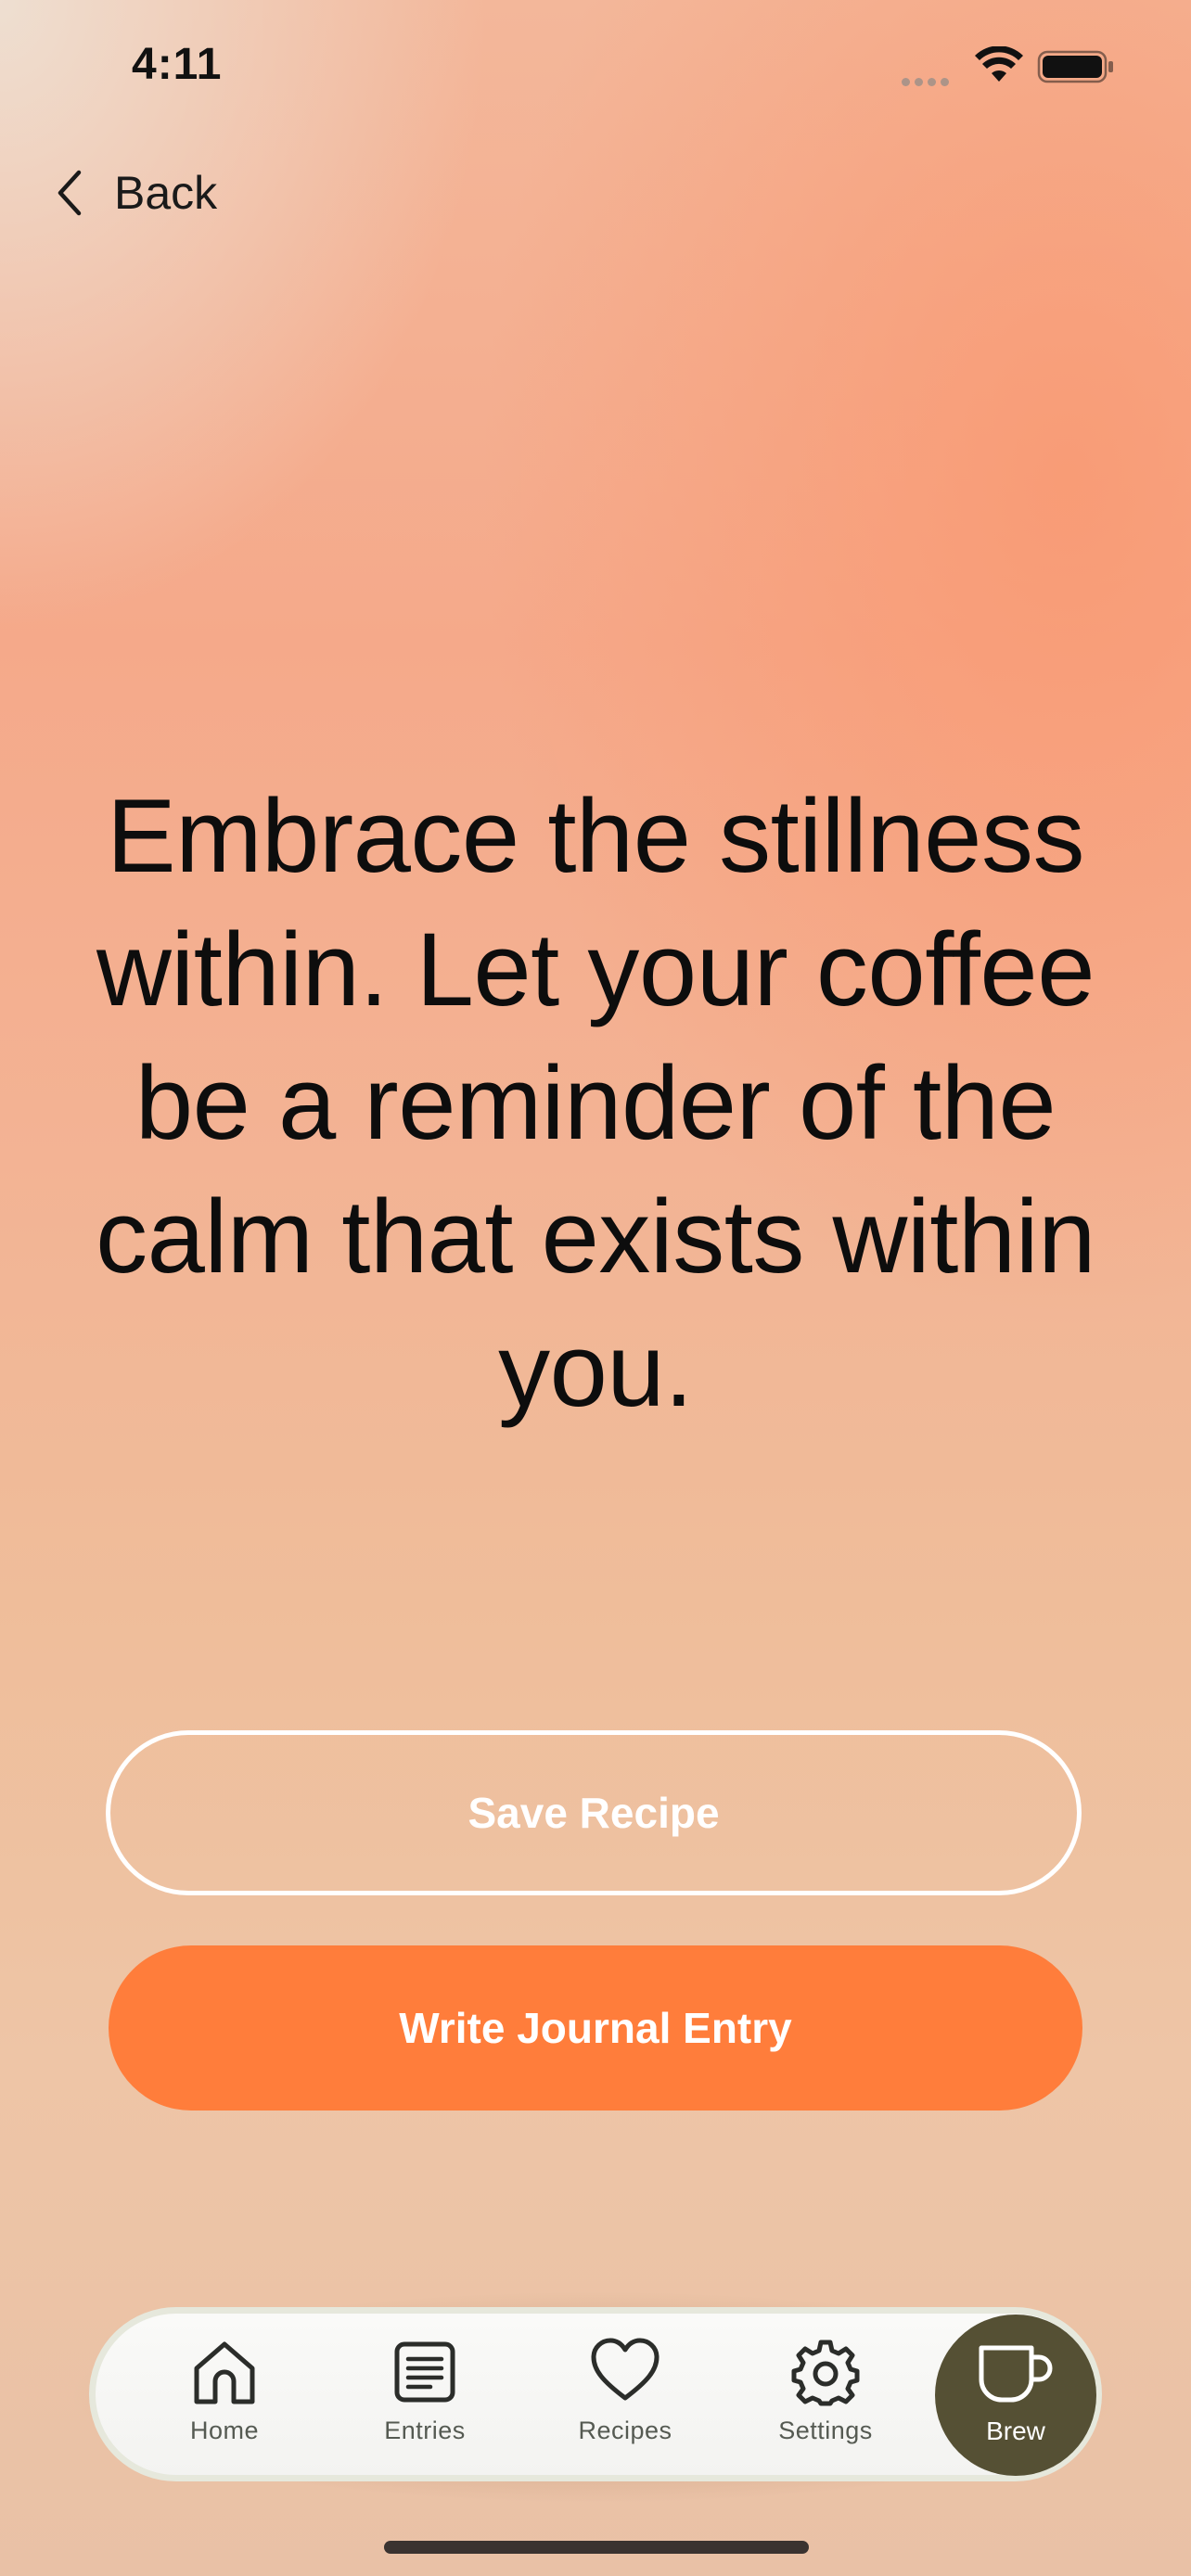  Describe the element at coordinates (424, 2372) in the screenshot. I see `entries-icon` at that location.